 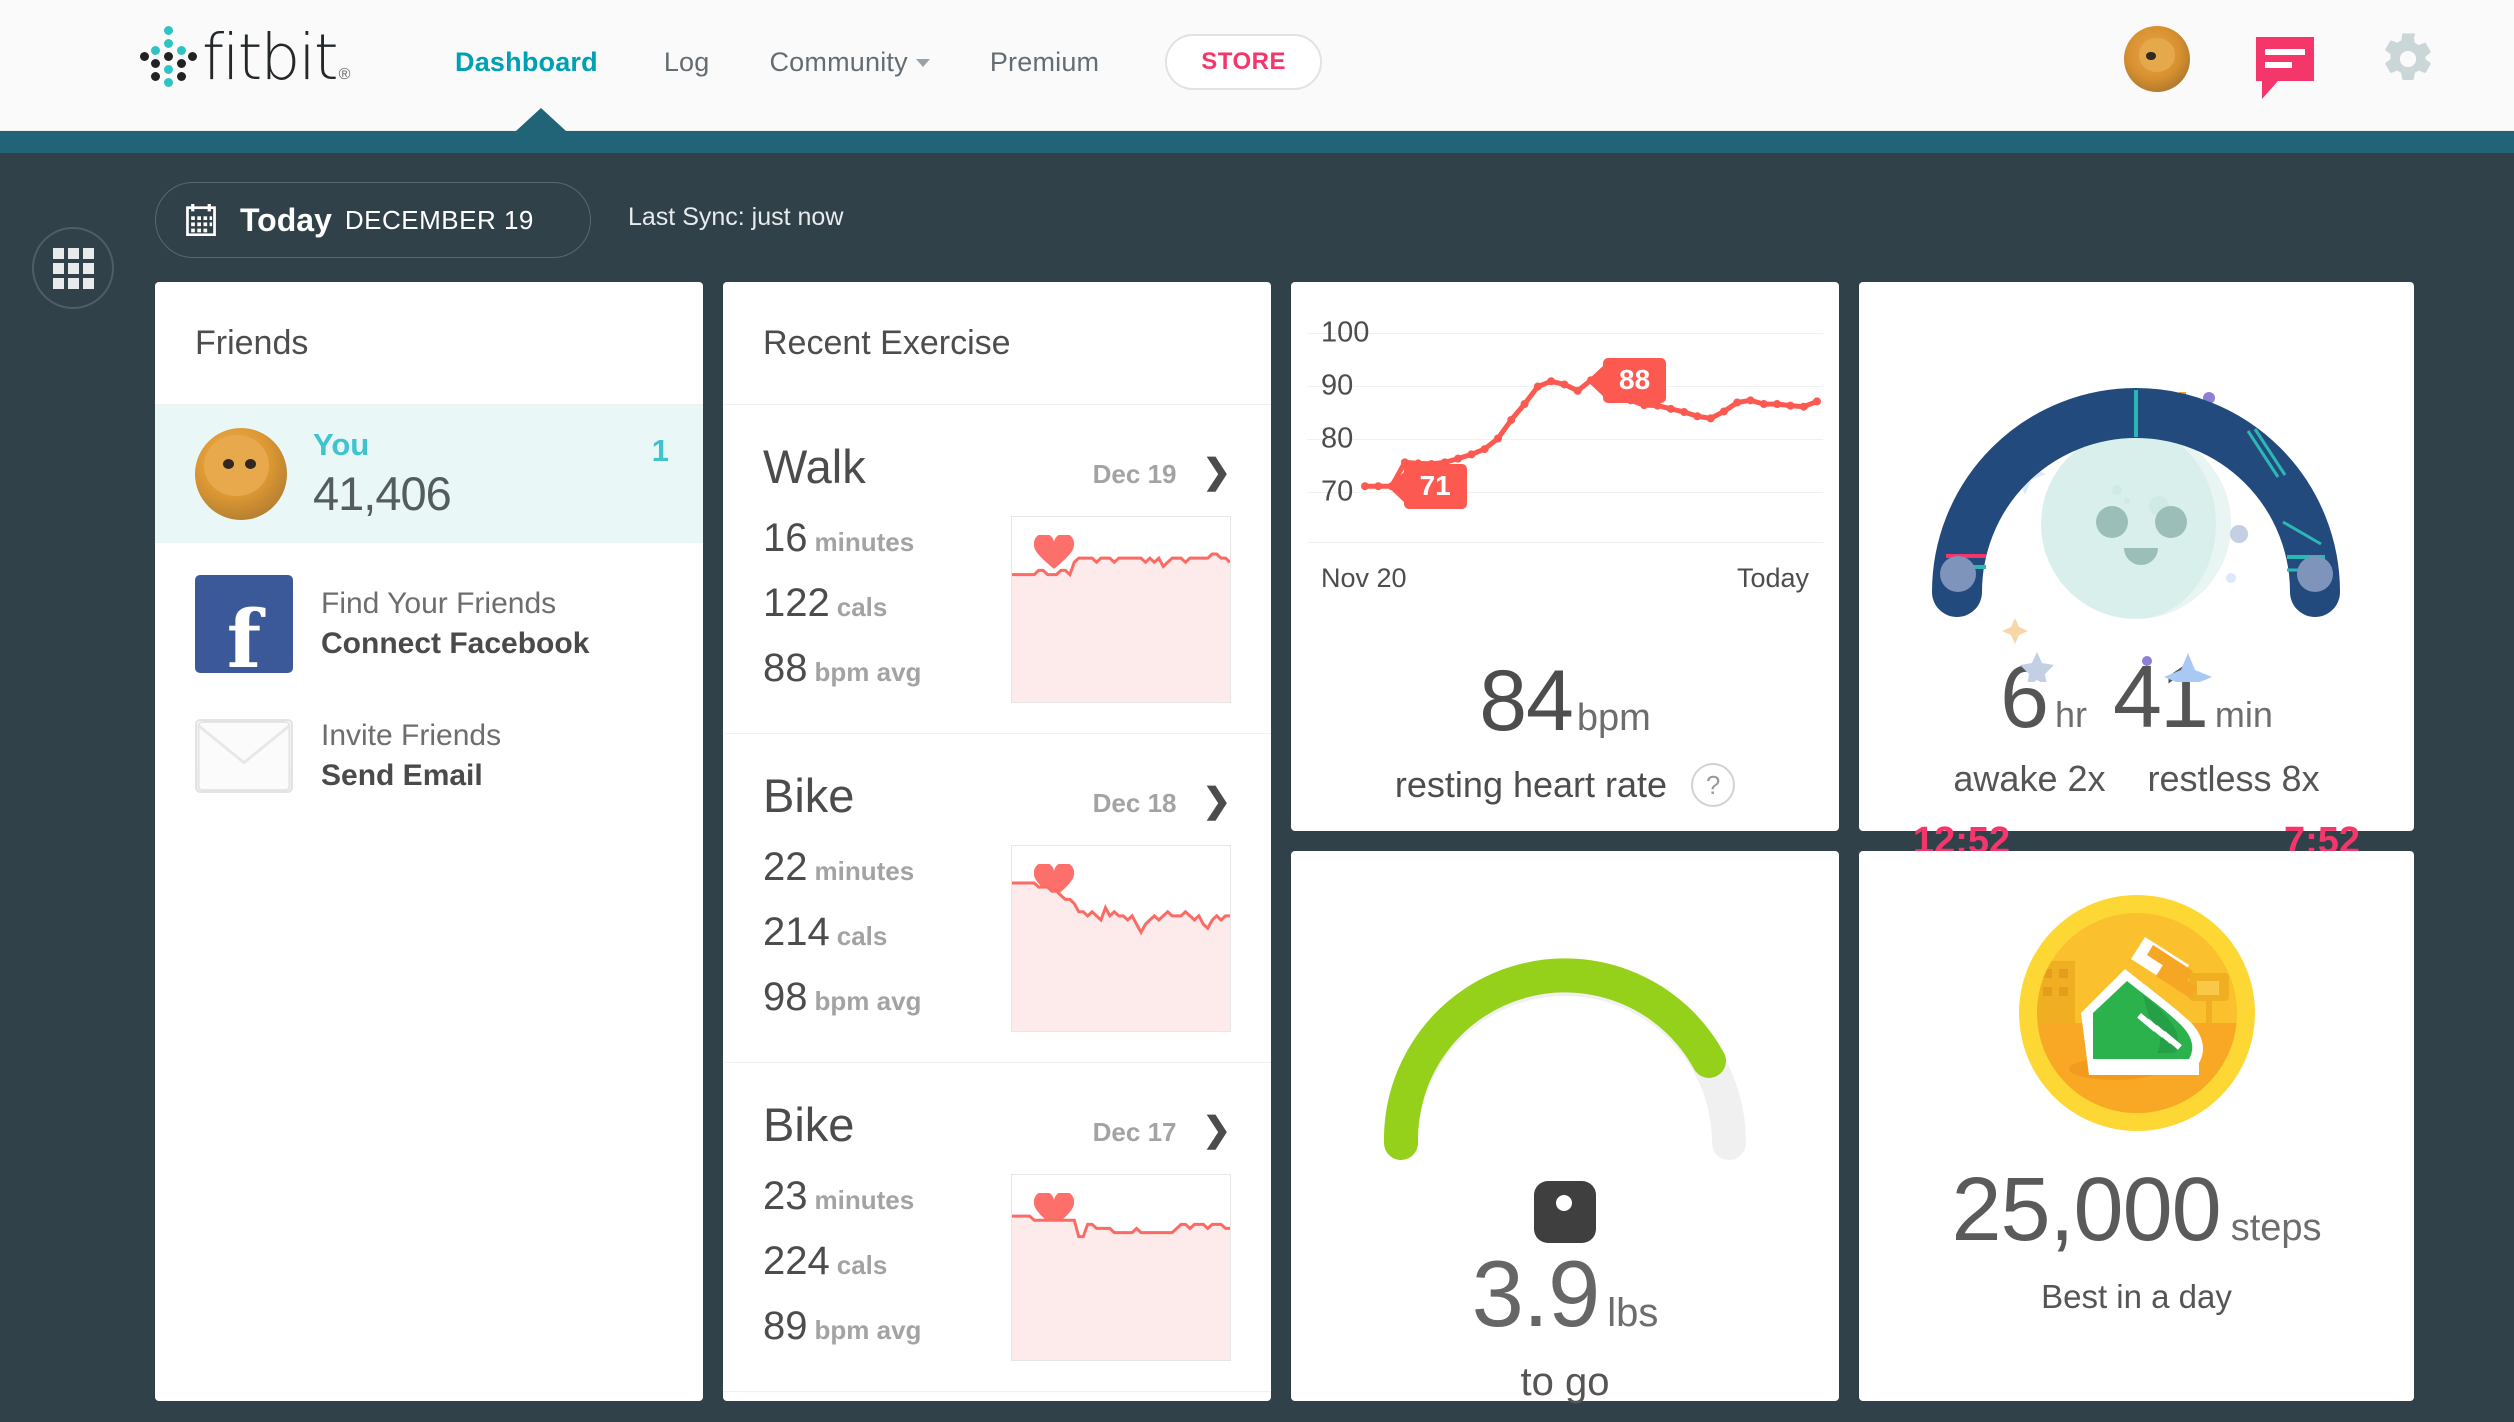 What do you see at coordinates (402, 775) in the screenshot?
I see `action-title: Send Email` at bounding box center [402, 775].